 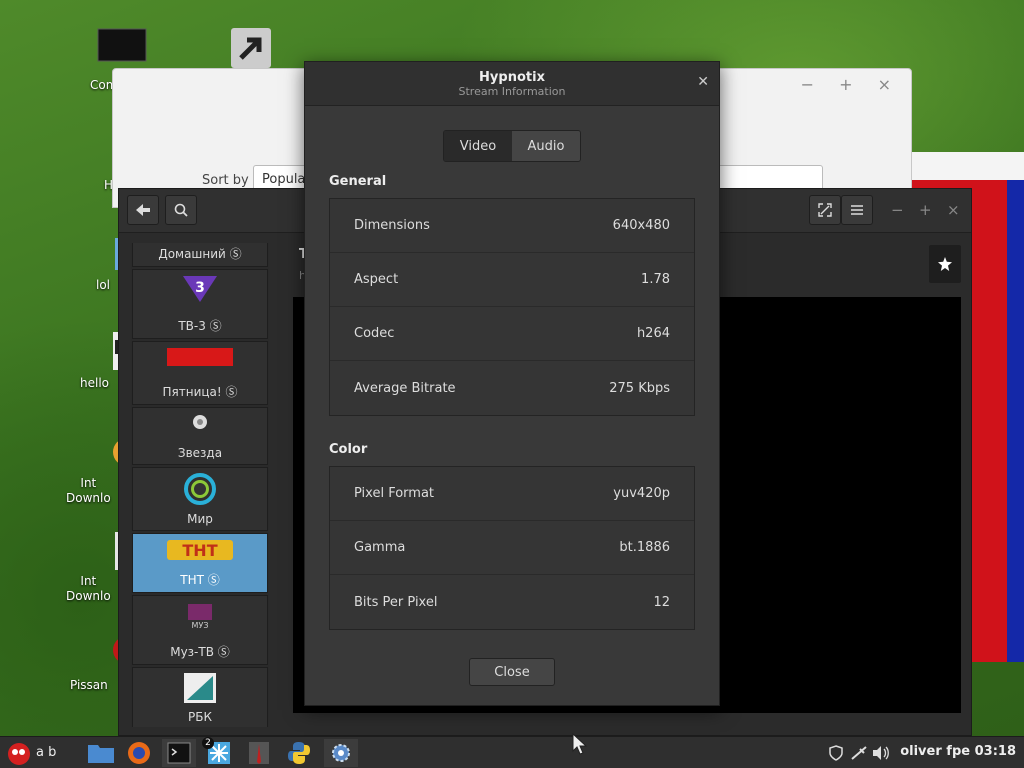 I want to click on info-row-bits-per-pixel: Bits Per Pixel 12, so click(x=512, y=602).